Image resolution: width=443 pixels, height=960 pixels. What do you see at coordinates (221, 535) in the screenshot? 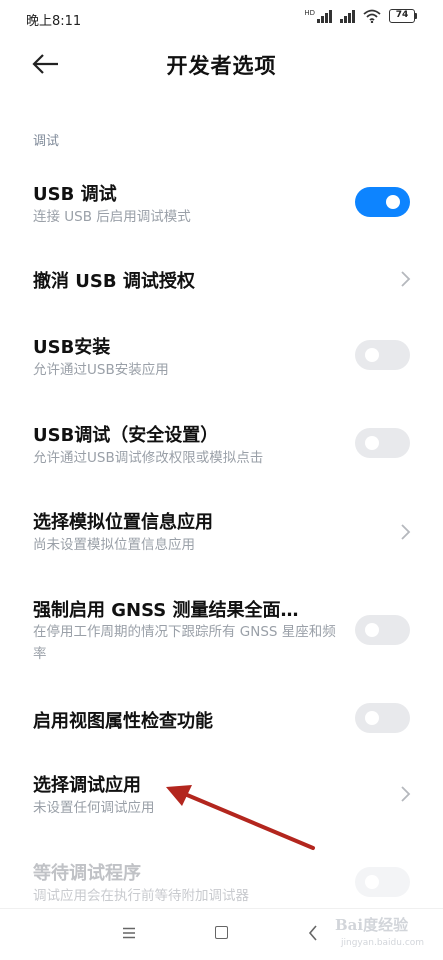
I see `setting-mock-location-app: 选择模拟位置信息应用 尚未设置模拟位置信息应用` at bounding box center [221, 535].